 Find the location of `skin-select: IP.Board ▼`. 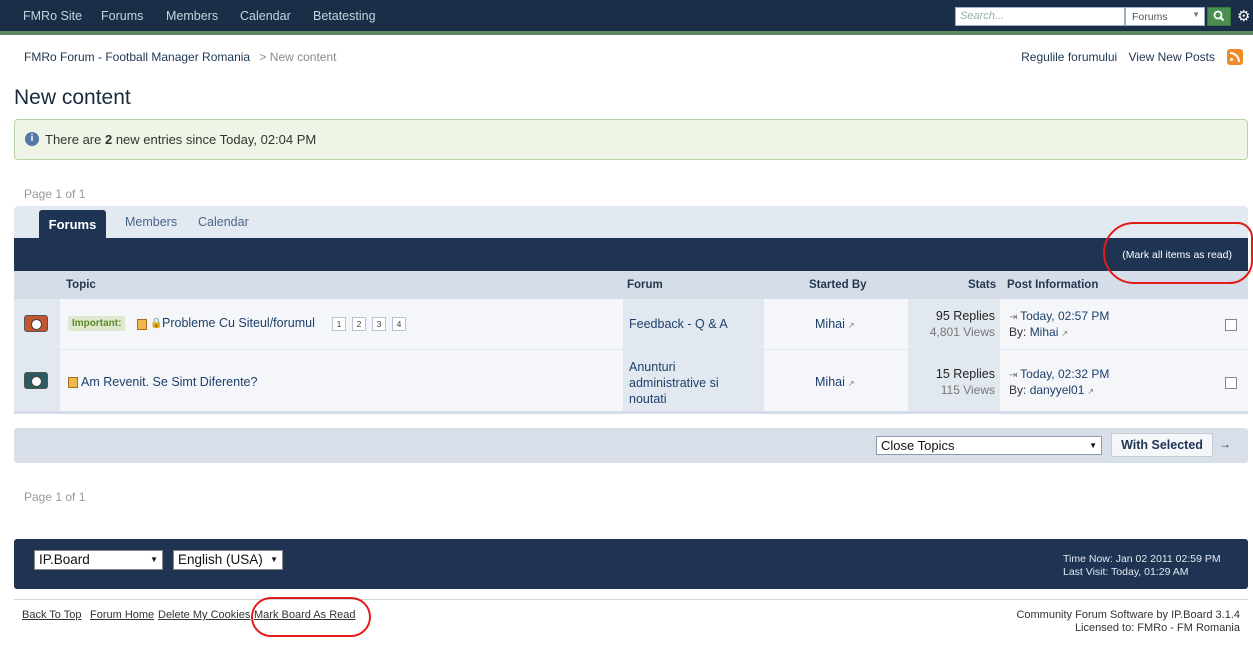

skin-select: IP.Board ▼ is located at coordinates (98, 560).